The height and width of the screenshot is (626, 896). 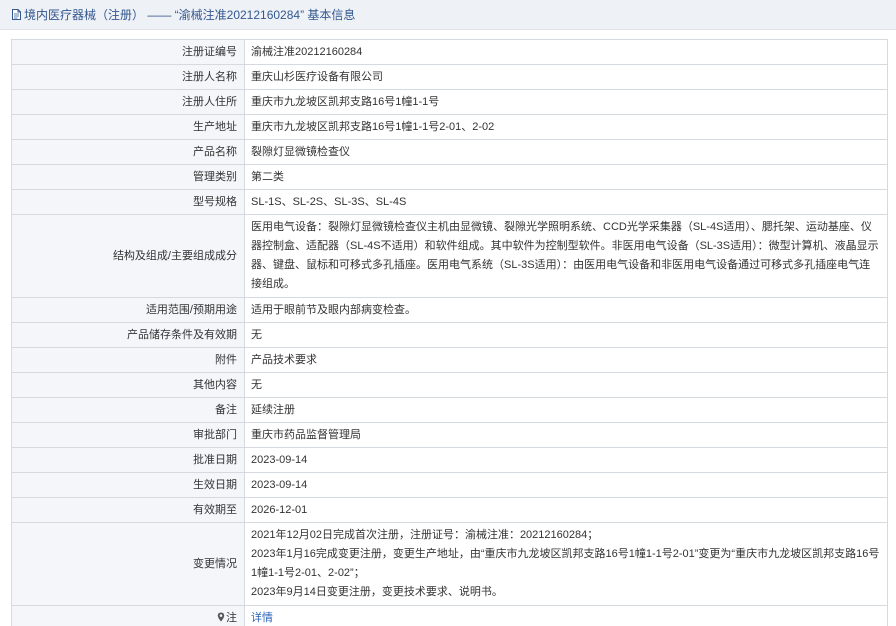 I want to click on row-label: 注册人名称, so click(x=128, y=77).